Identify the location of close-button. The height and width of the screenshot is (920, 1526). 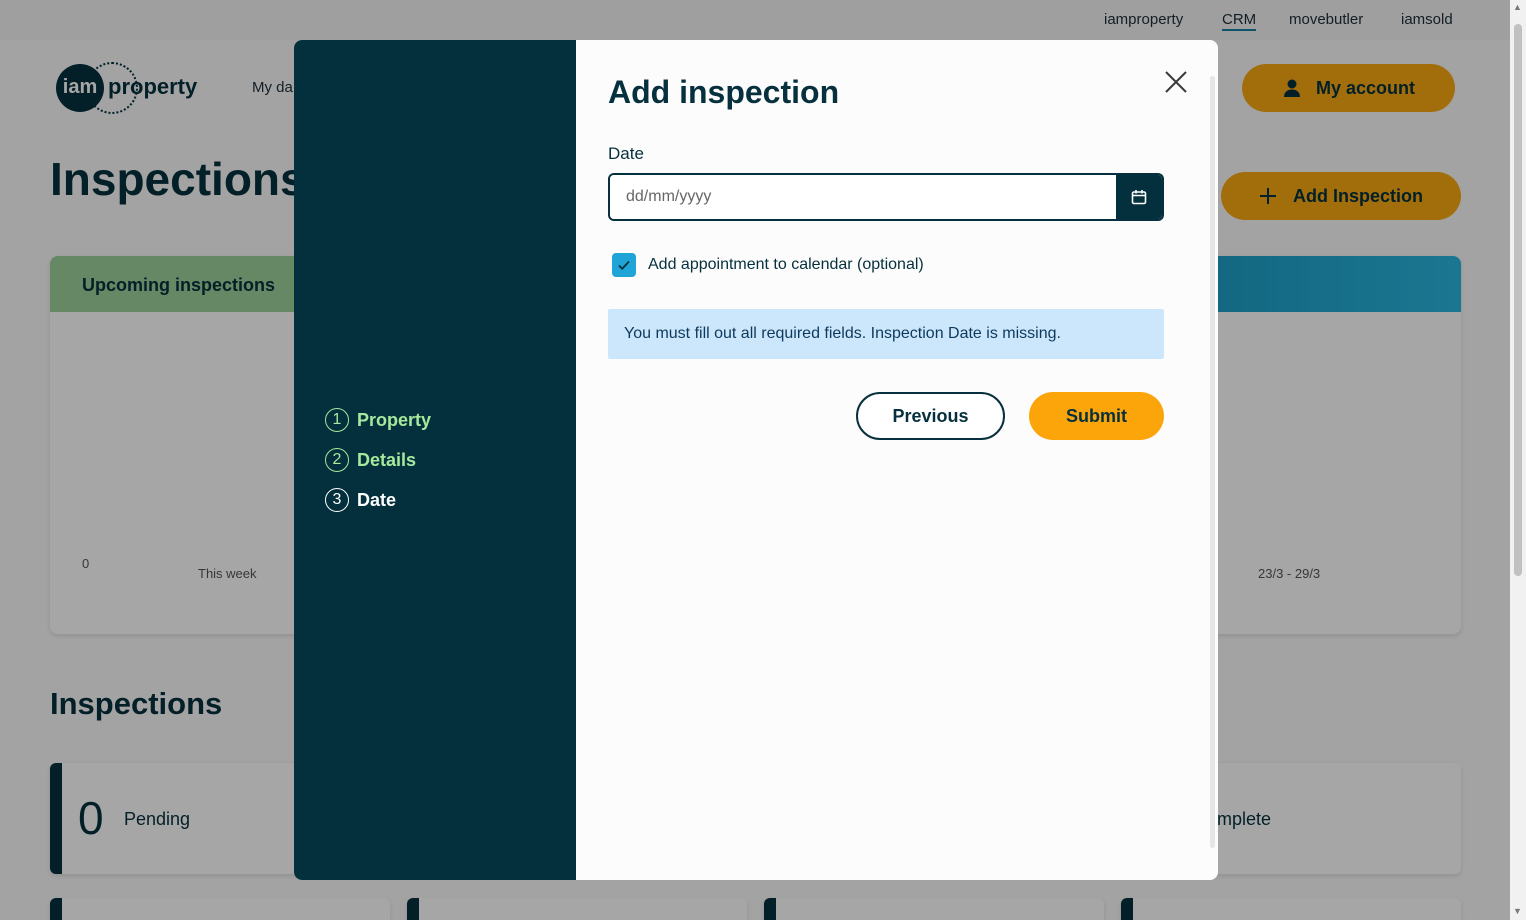
(1176, 82).